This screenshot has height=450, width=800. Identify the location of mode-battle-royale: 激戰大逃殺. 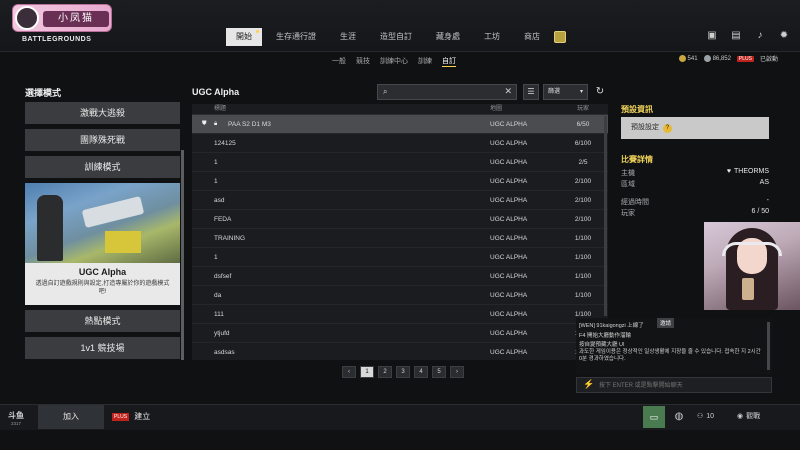
(102, 113).